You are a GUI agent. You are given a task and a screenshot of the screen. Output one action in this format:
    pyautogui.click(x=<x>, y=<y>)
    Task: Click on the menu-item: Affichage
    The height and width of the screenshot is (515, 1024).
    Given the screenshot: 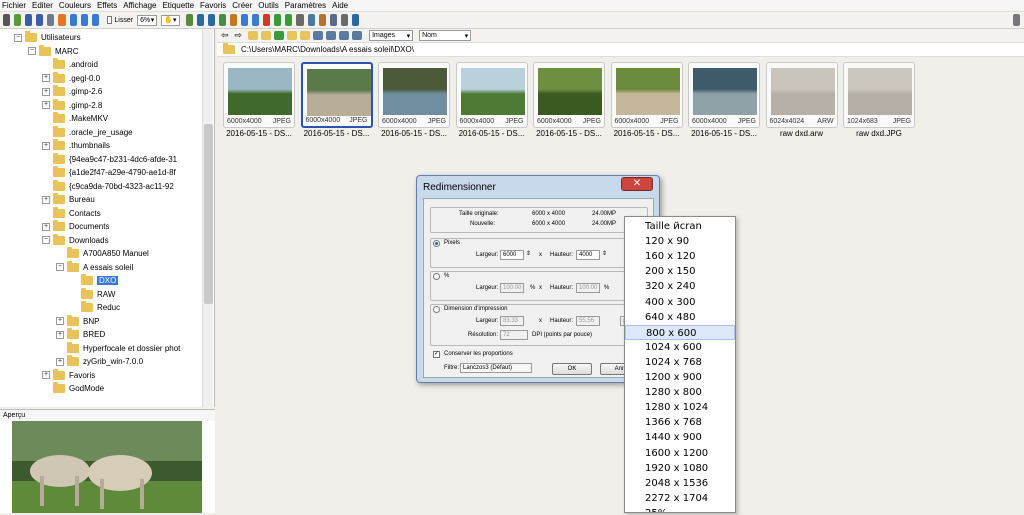 What is the action you would take?
    pyautogui.click(x=139, y=5)
    